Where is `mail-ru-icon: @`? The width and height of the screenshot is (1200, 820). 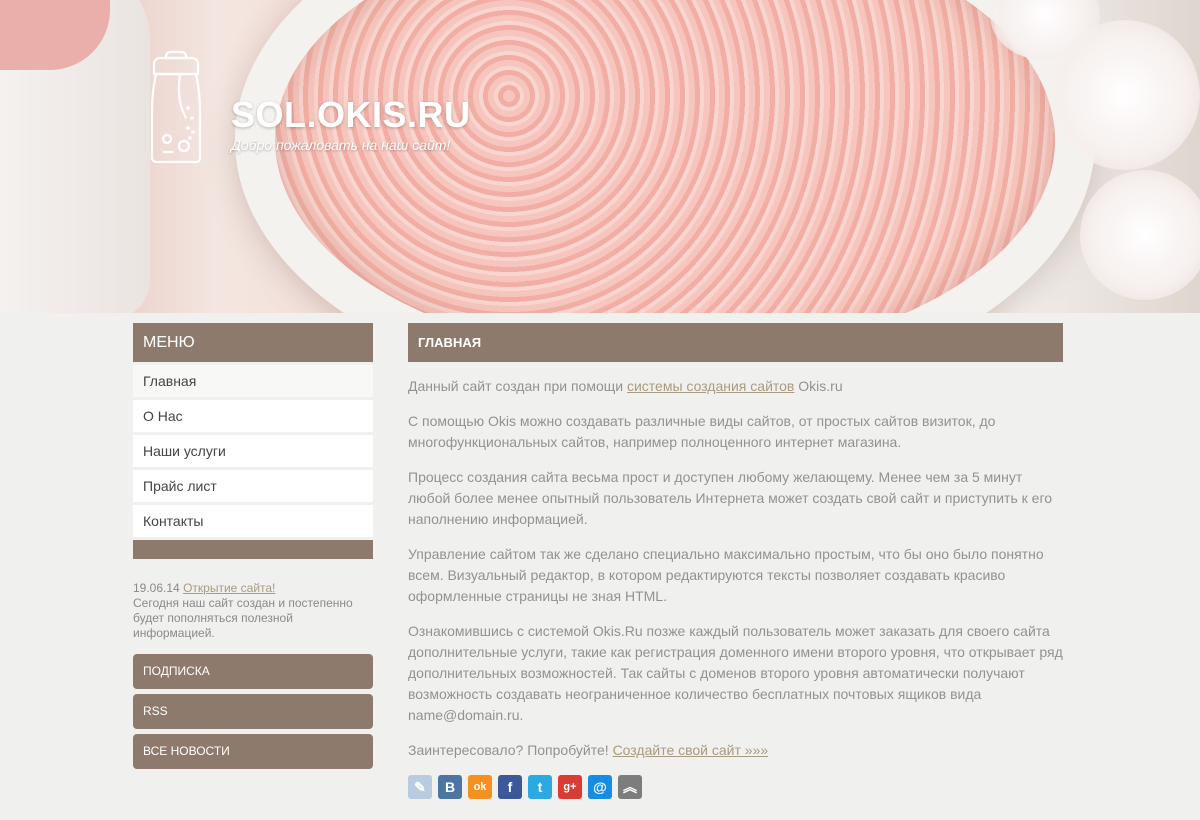 mail-ru-icon: @ is located at coordinates (600, 787).